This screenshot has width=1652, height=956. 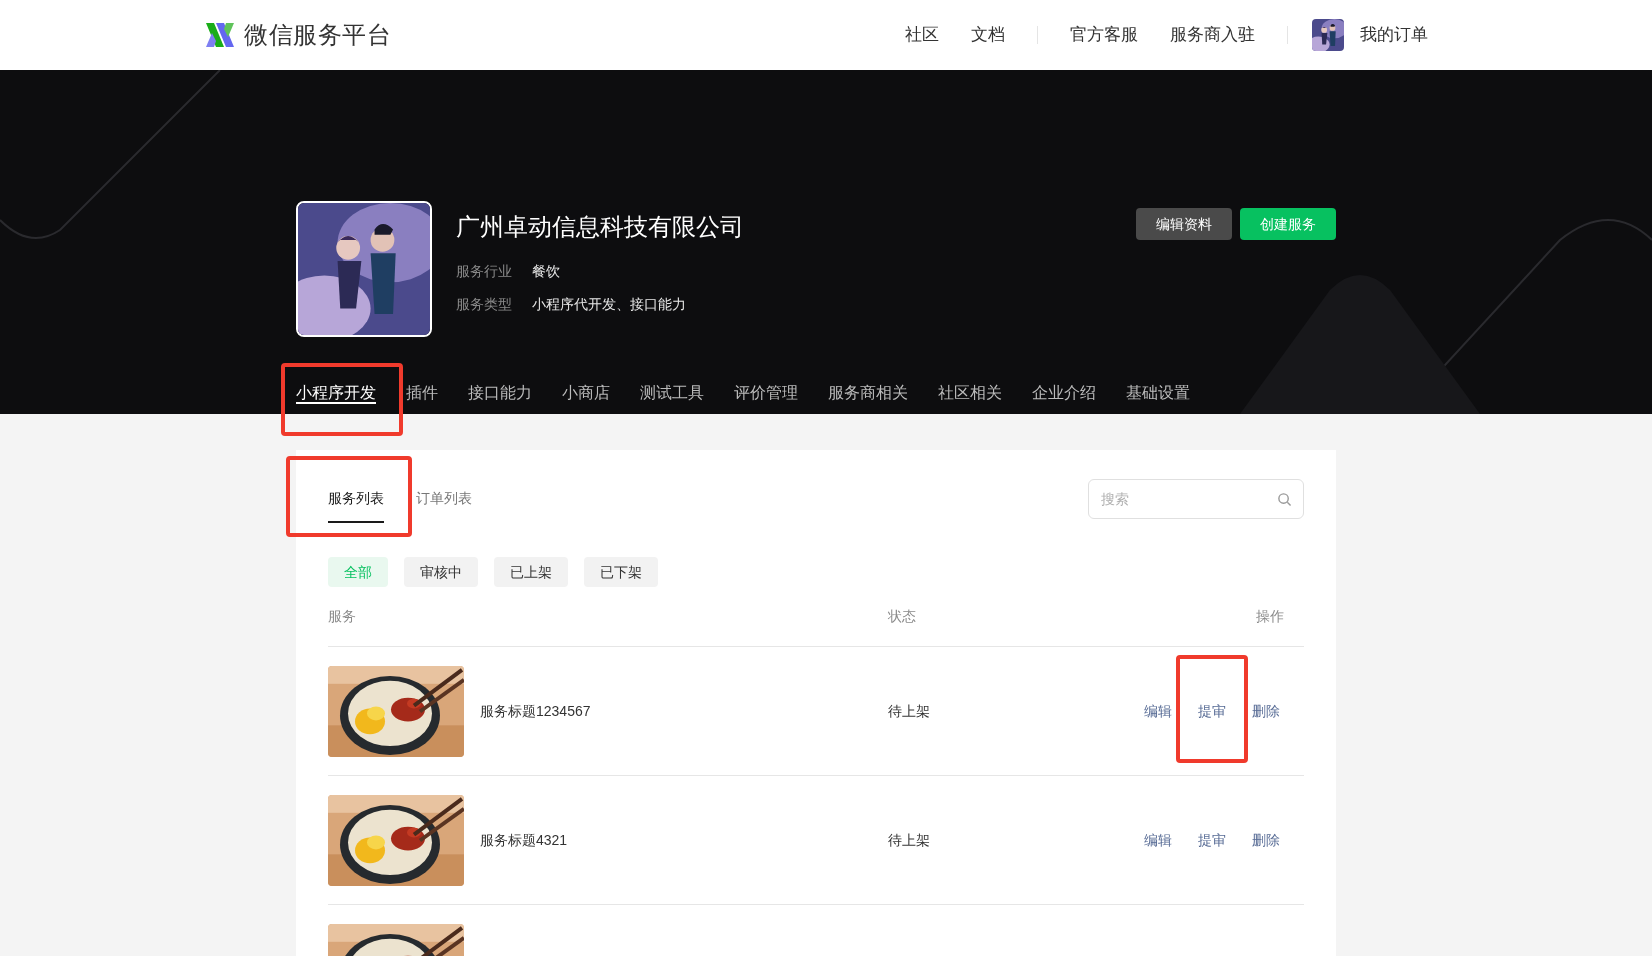 I want to click on field-label: 服务行业, so click(x=484, y=271).